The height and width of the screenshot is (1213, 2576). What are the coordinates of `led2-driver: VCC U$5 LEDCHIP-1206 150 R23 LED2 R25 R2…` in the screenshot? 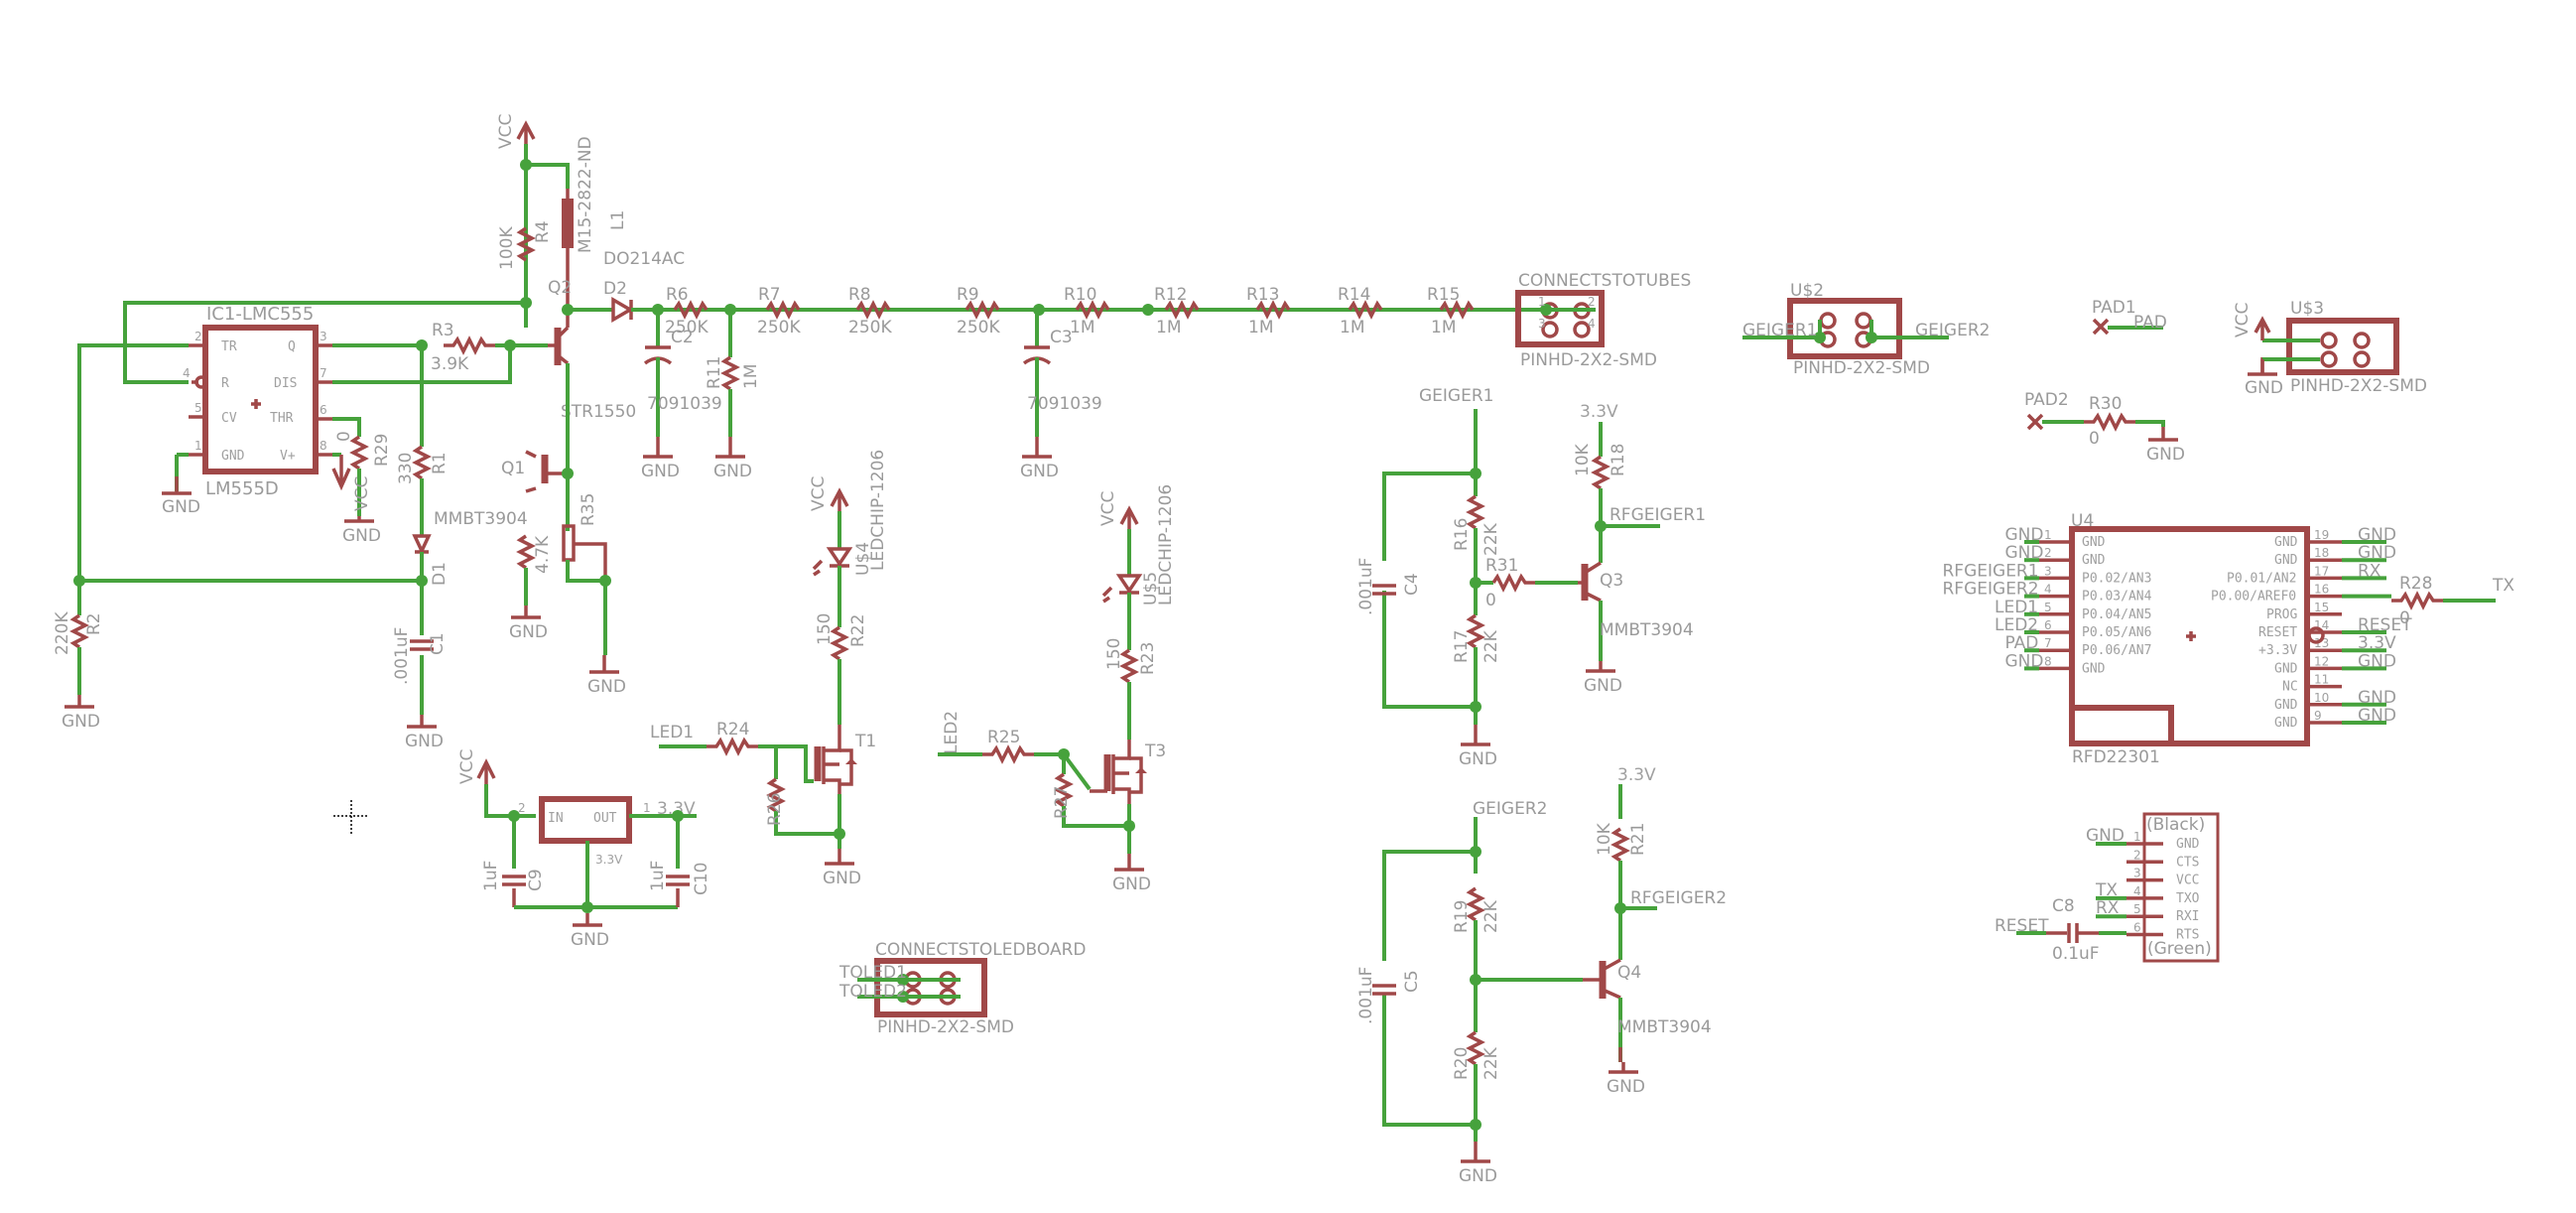 It's located at (1057, 669).